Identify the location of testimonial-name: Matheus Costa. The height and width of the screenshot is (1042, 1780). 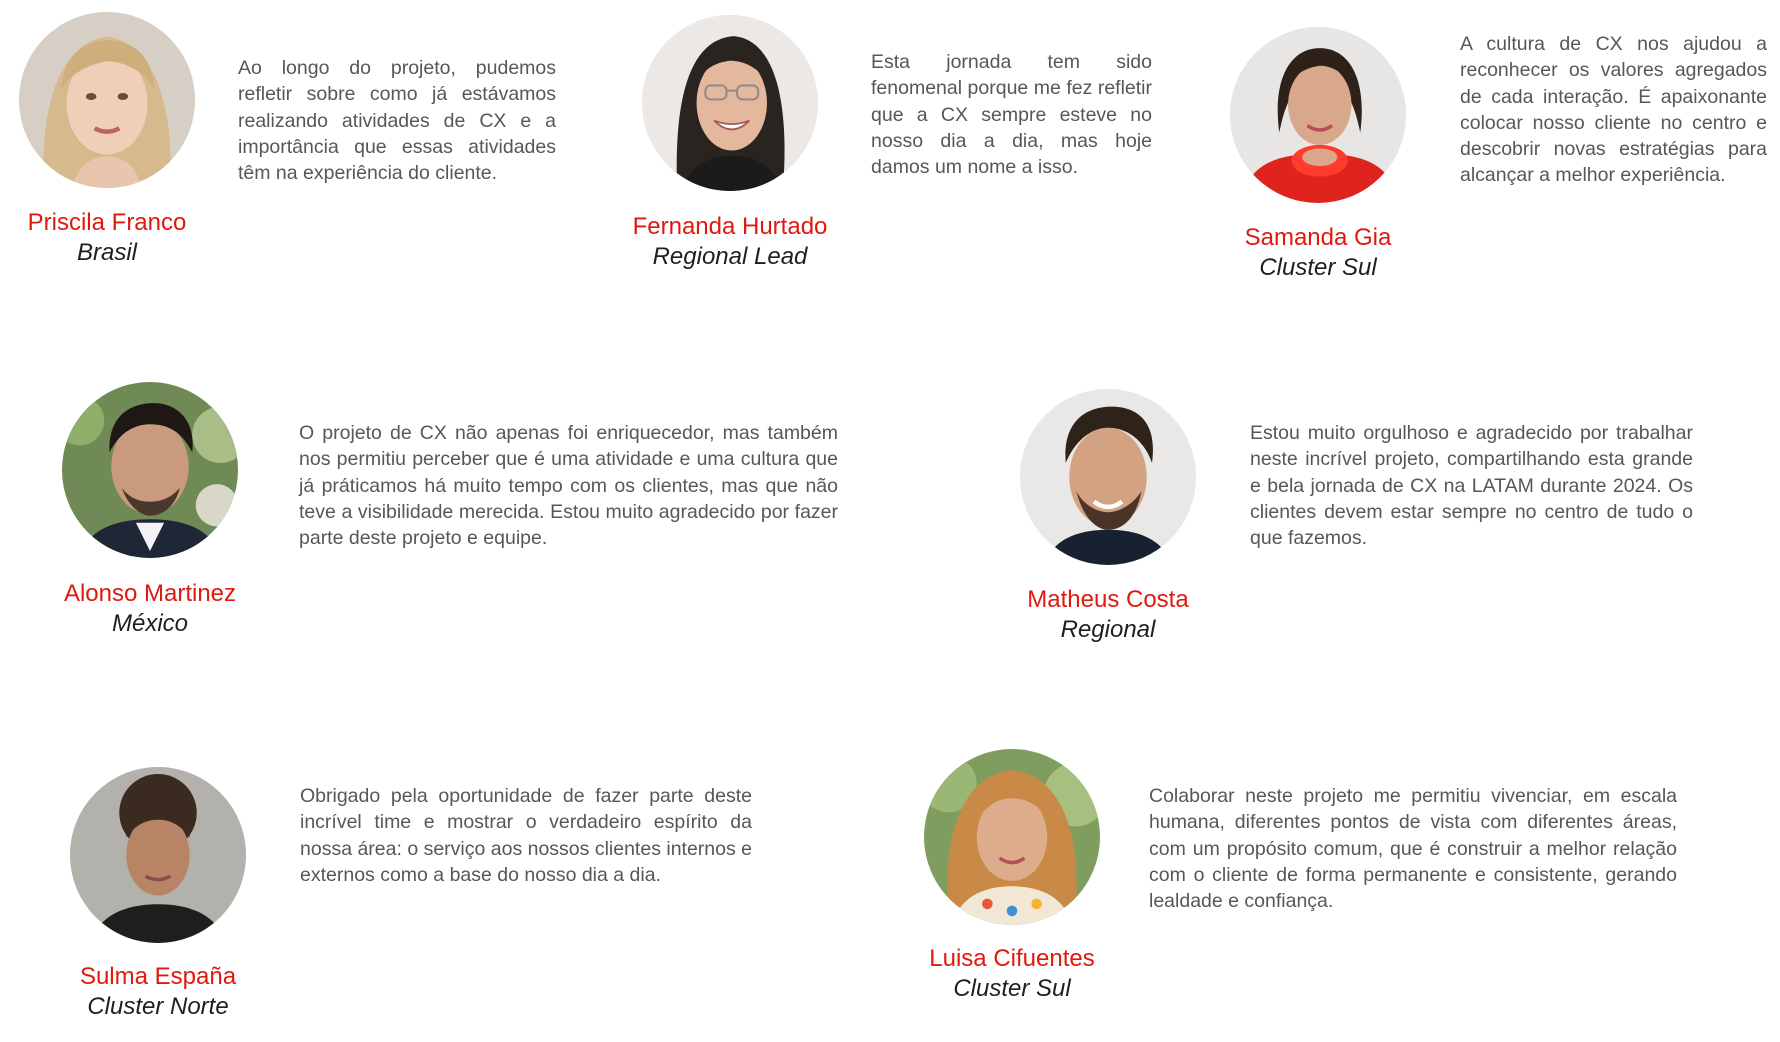
(1108, 599).